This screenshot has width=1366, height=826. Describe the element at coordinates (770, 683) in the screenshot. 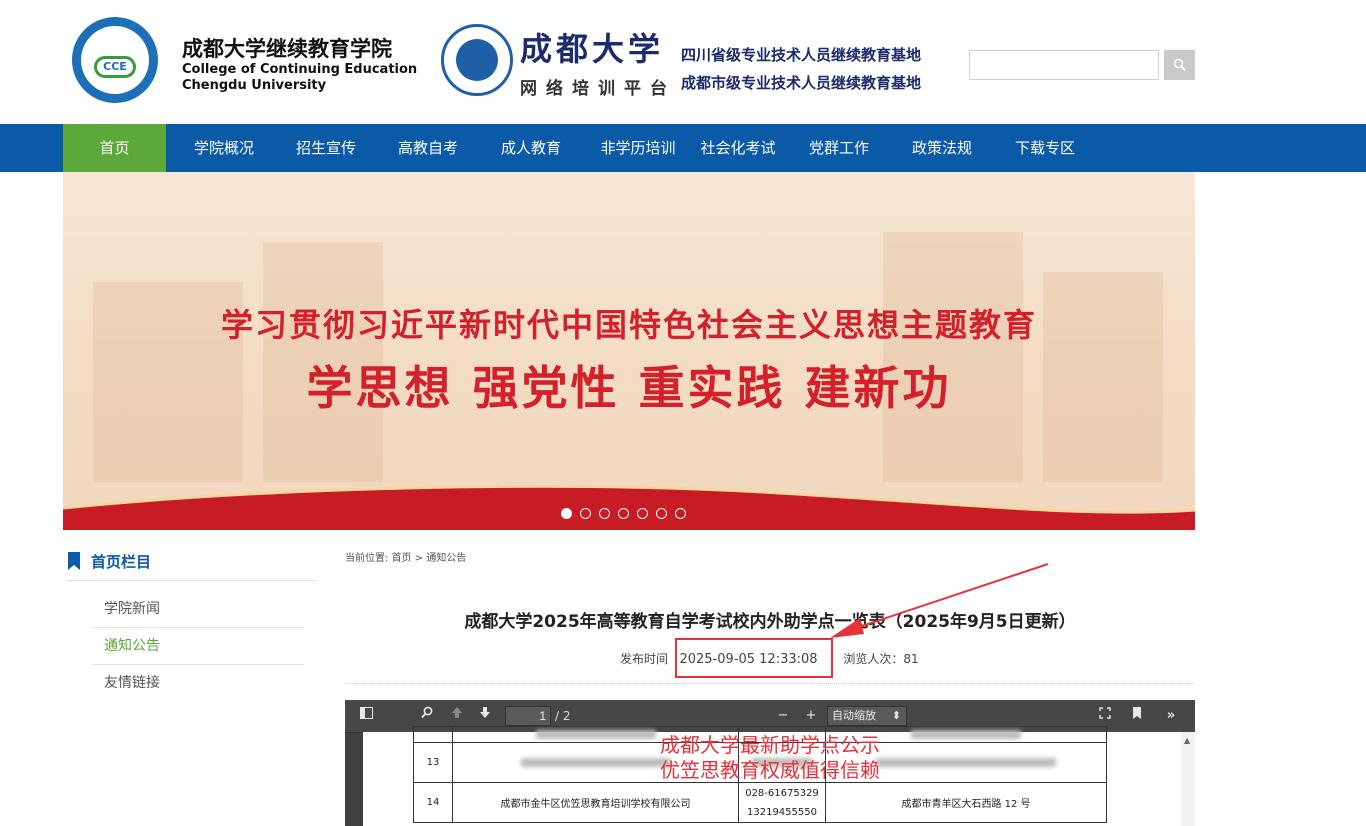

I see `meta-divider` at that location.